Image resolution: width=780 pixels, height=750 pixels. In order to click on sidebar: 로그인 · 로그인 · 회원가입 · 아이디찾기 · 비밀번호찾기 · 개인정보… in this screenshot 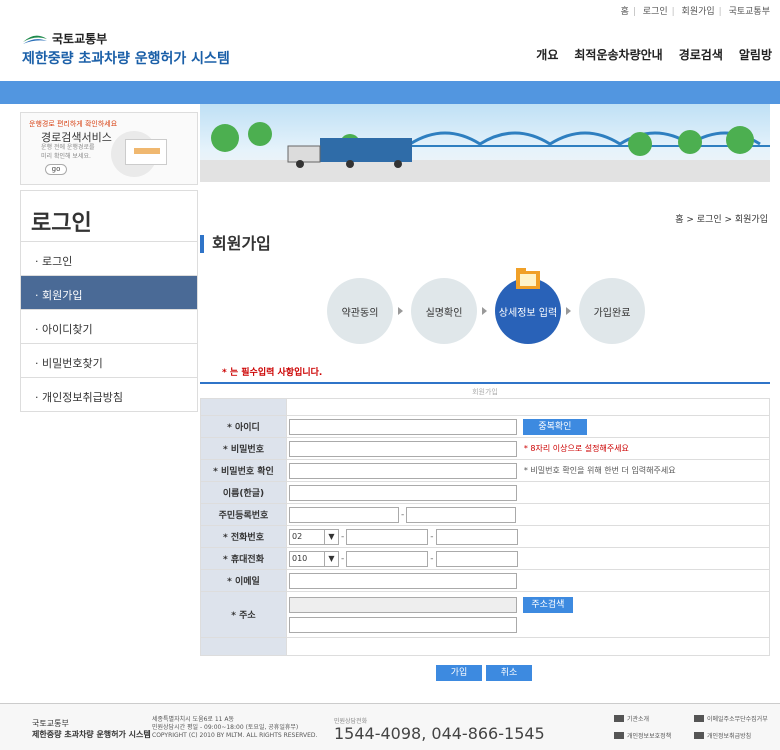, I will do `click(109, 301)`.